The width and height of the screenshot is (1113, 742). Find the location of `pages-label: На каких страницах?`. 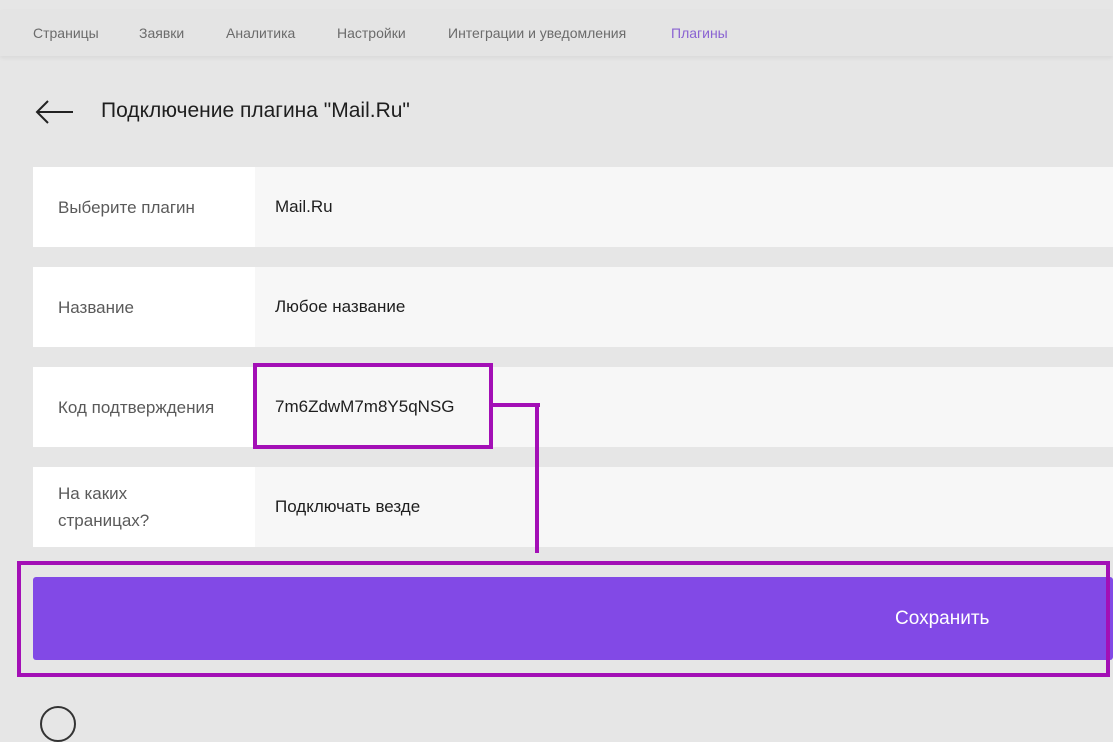

pages-label: На каких страницах? is located at coordinates (104, 507).